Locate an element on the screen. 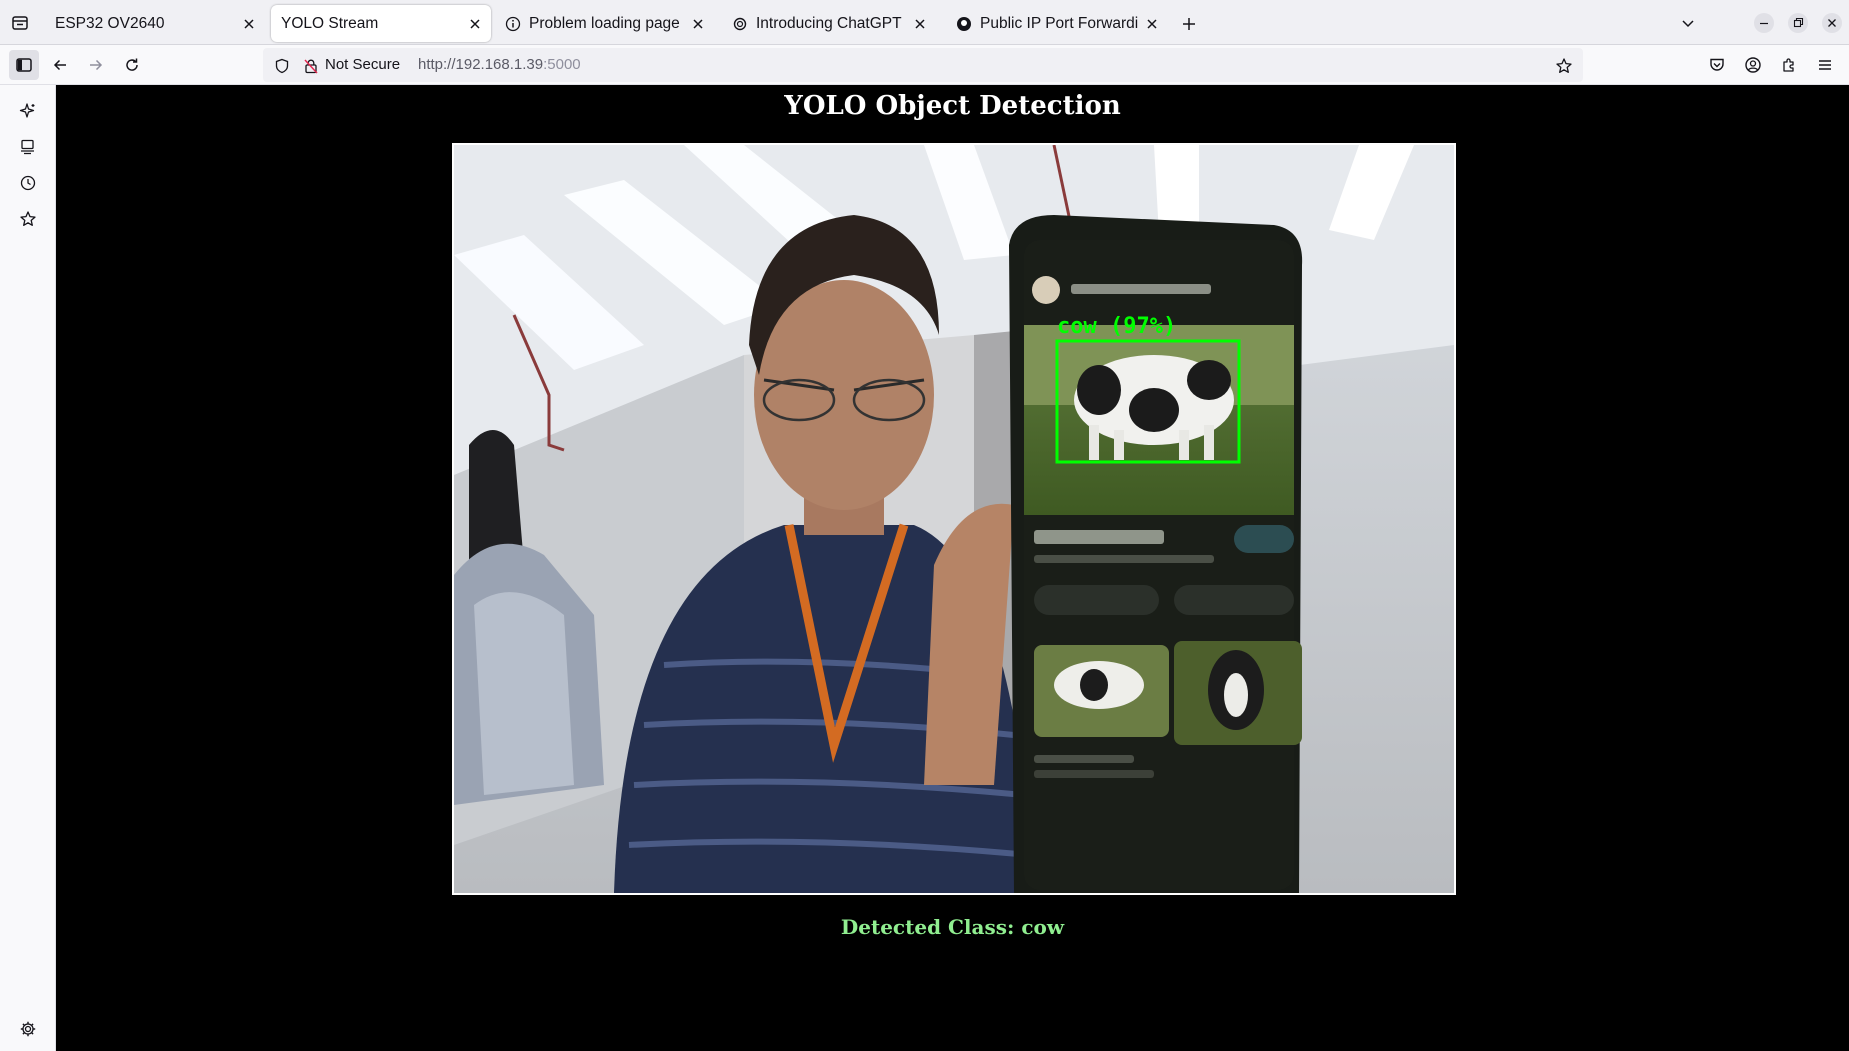  firefox-view-button is located at coordinates (20, 23).